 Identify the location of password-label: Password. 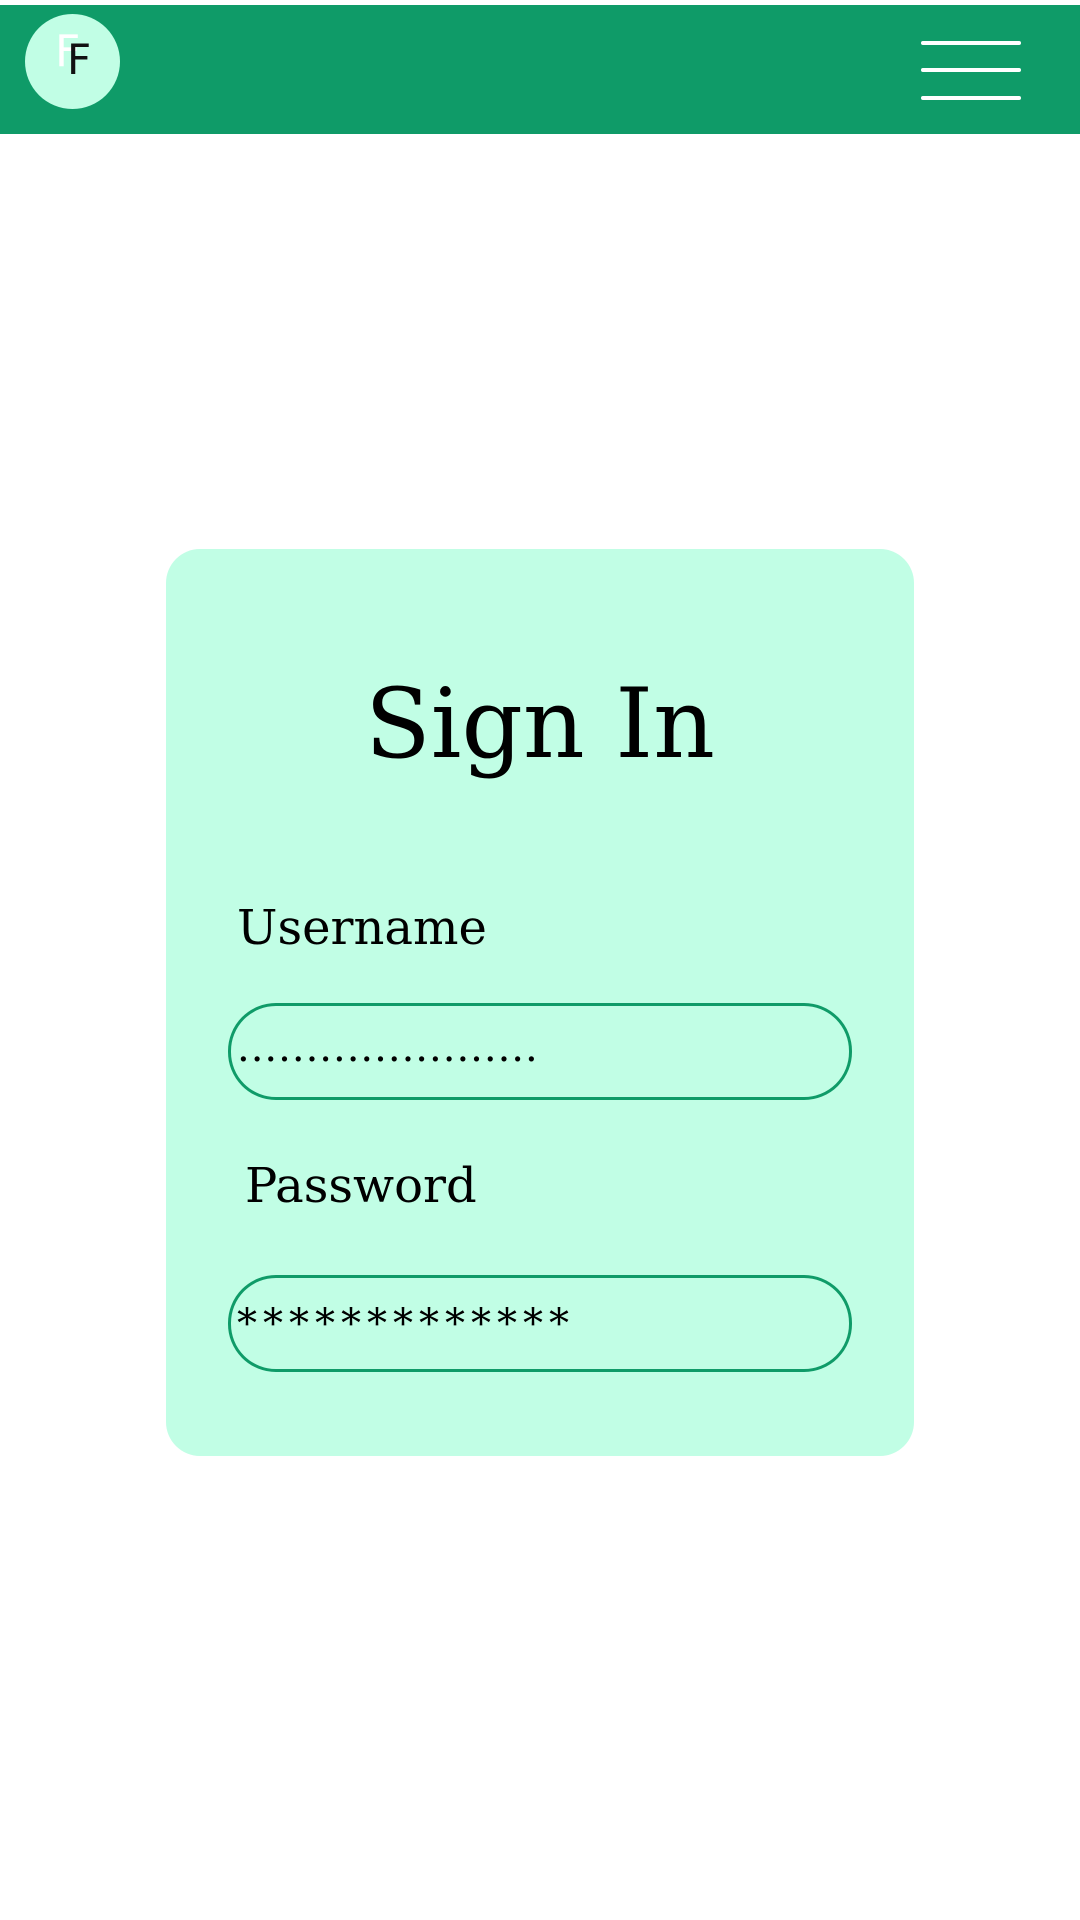
(361, 1186).